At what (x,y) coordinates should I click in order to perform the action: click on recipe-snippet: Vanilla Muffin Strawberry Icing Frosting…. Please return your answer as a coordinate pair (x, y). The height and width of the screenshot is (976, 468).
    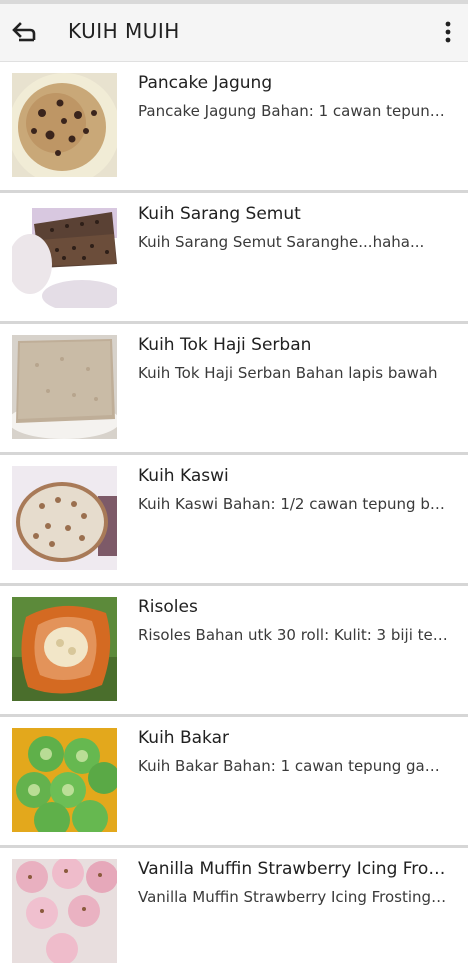
    Looking at the image, I should click on (293, 897).